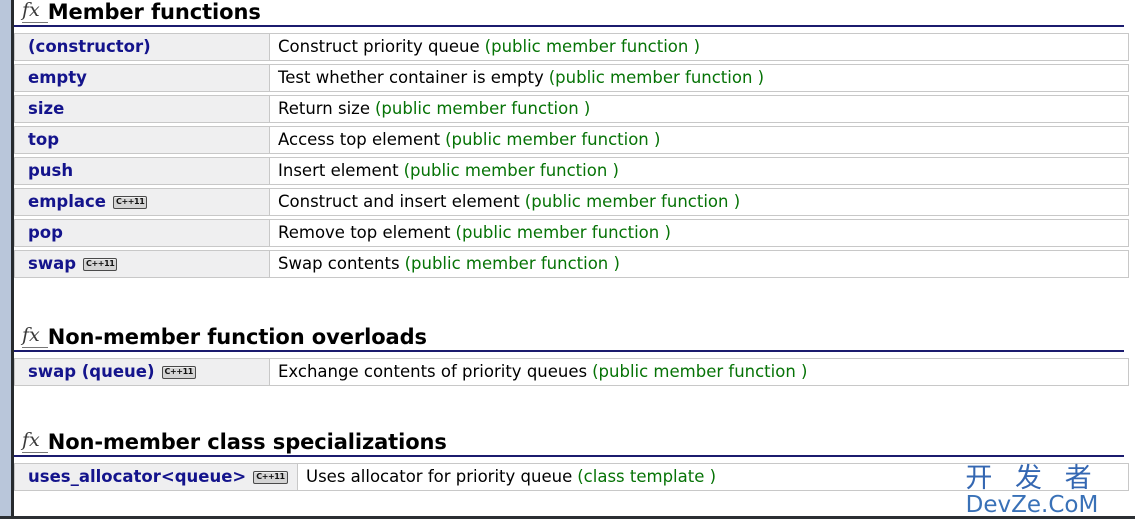  Describe the element at coordinates (338, 170) in the screenshot. I see `description-text: Insert element` at that location.